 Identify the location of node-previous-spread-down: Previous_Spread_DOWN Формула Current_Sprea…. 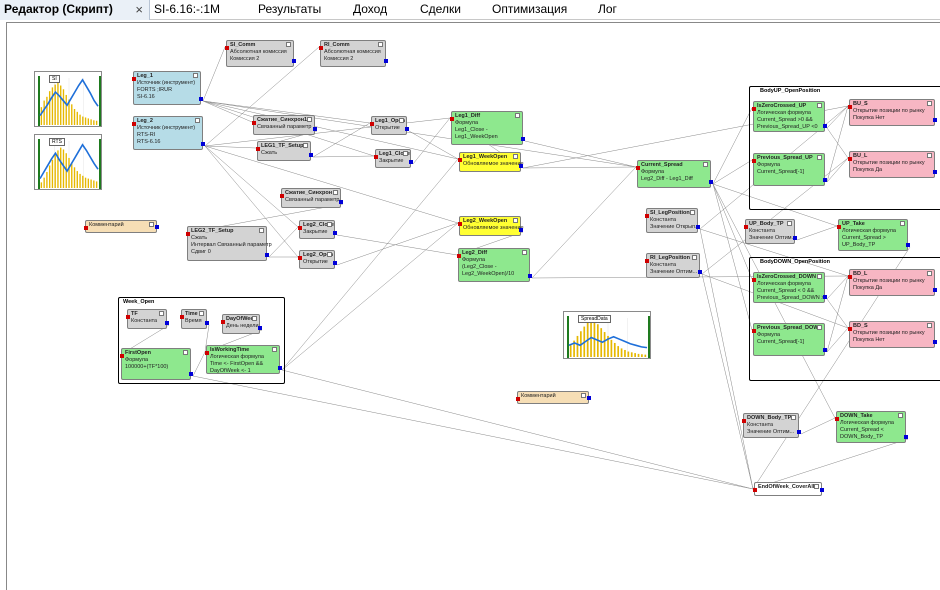
(789, 339).